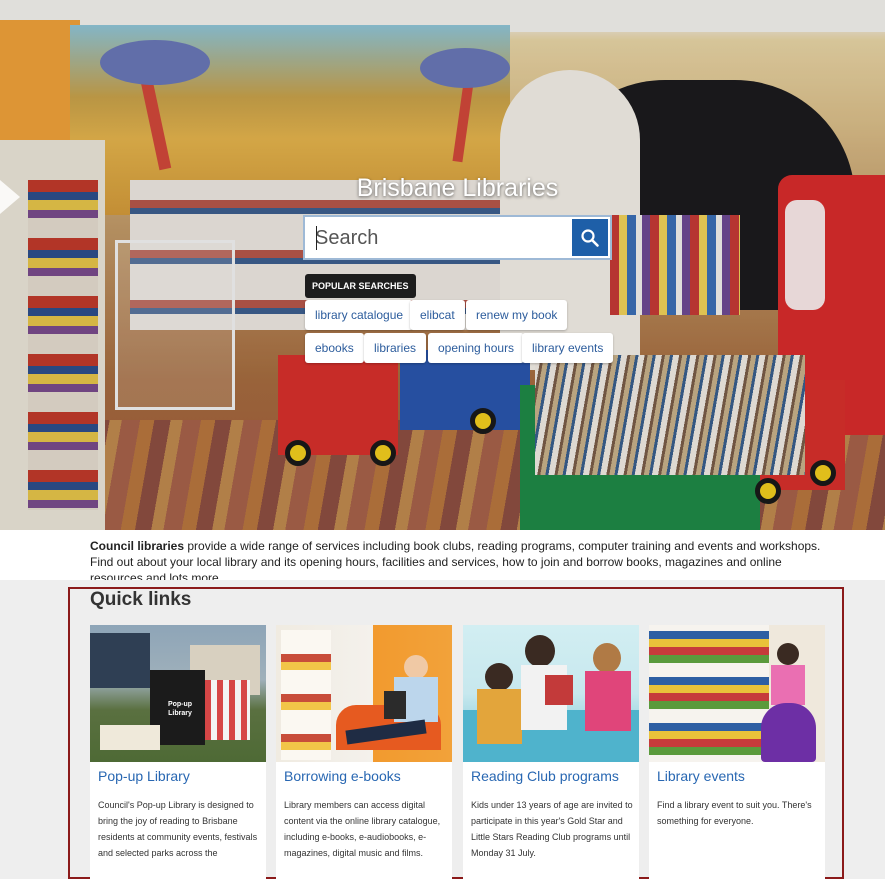  I want to click on search-input, so click(440, 238).